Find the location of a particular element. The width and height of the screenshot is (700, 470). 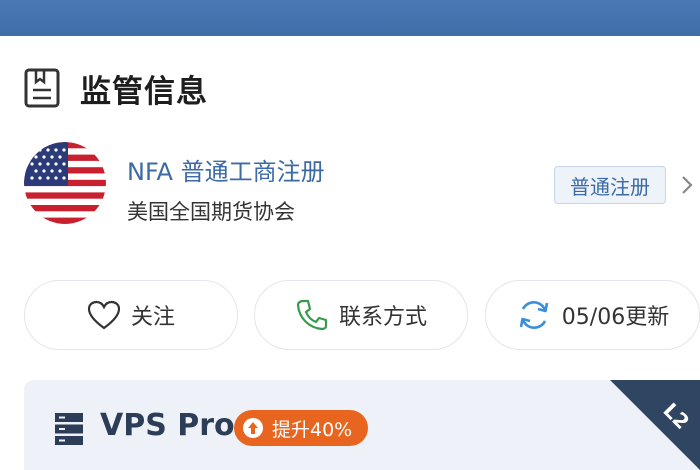

update-label: 05/06更新 is located at coordinates (615, 317).